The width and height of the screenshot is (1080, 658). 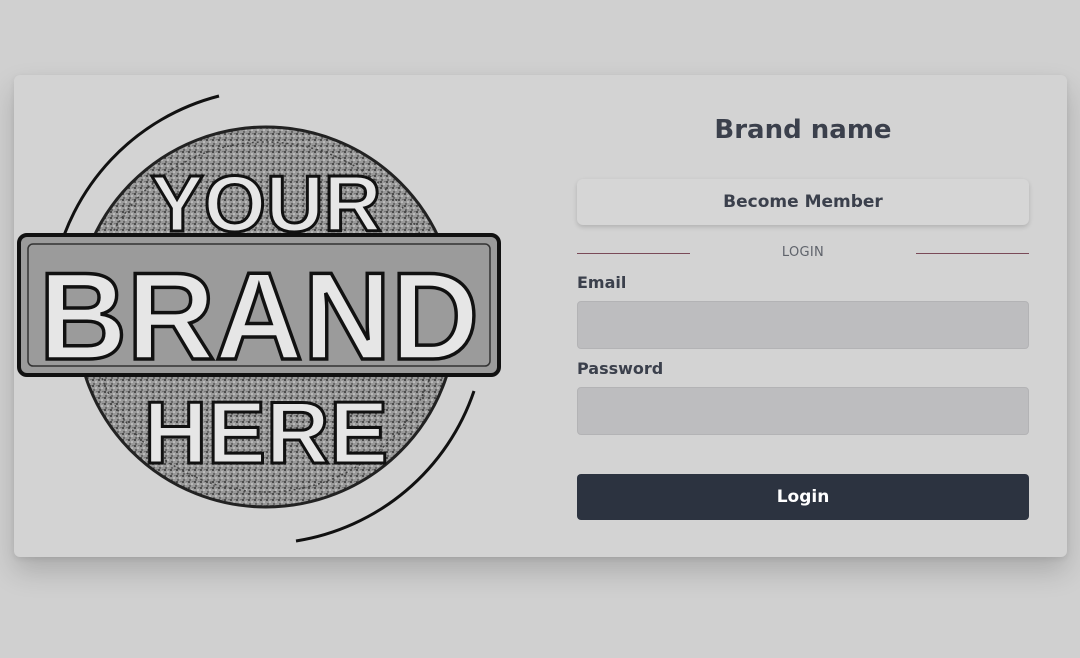 I want to click on email-field, so click(x=803, y=325).